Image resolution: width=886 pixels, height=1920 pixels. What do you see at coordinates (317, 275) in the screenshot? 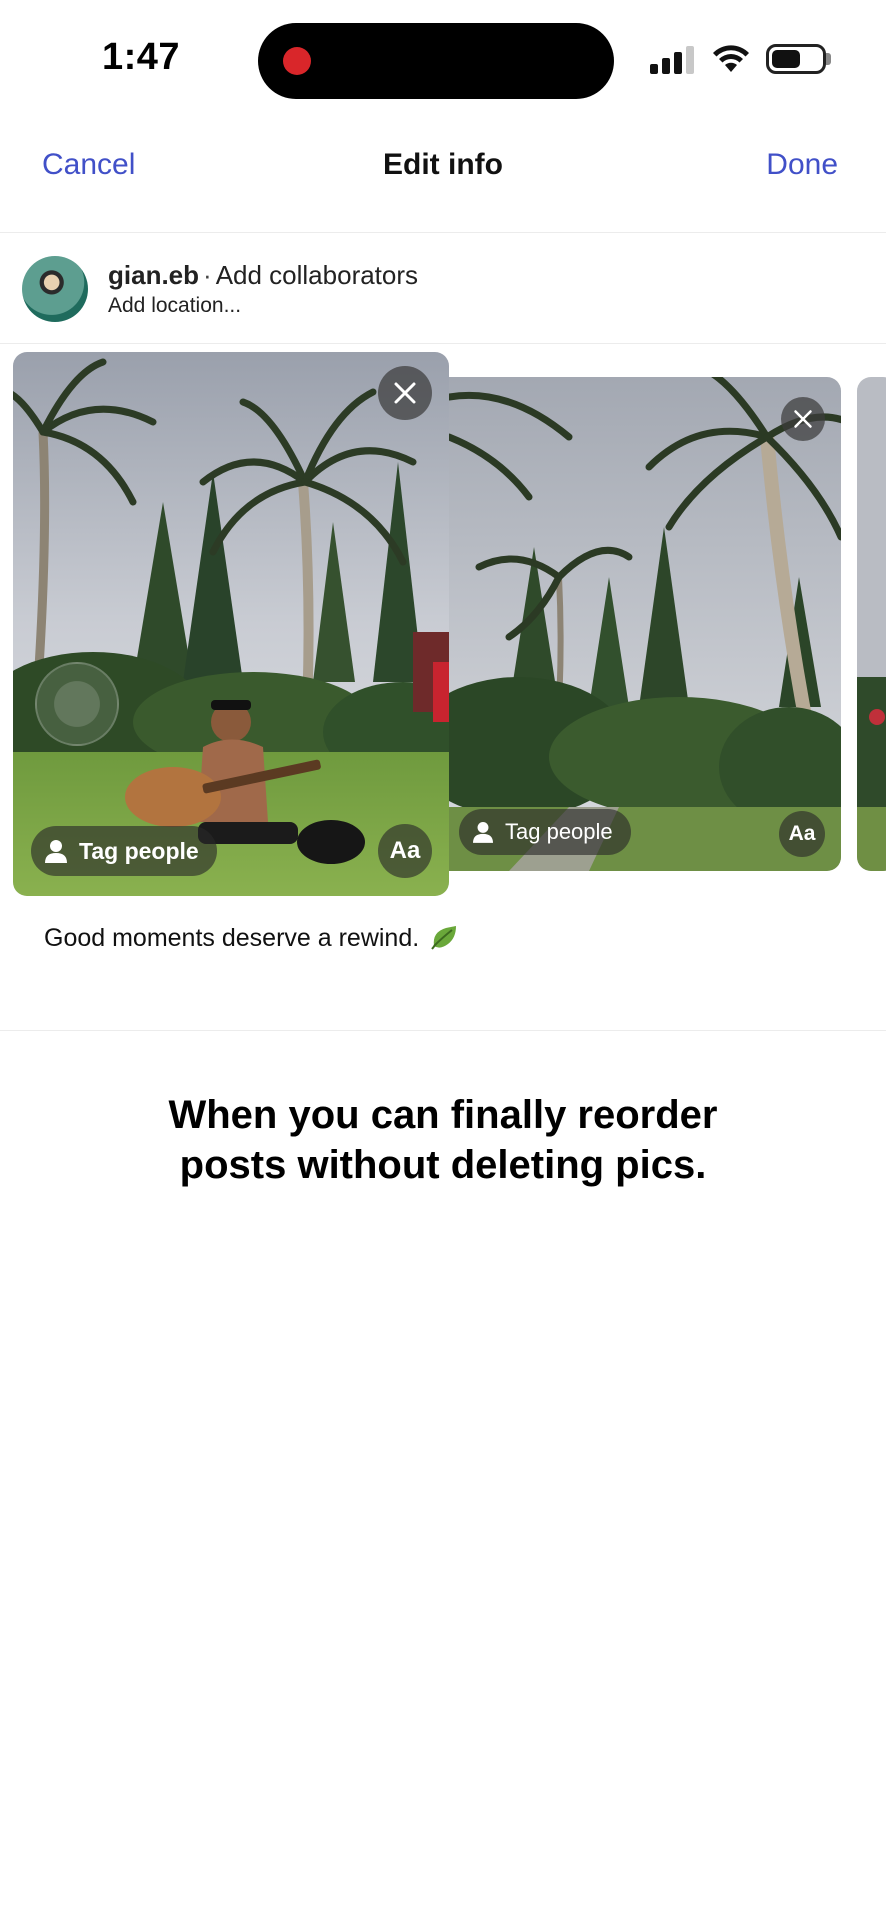
I see `add-collaborators-button: Add collaborators` at bounding box center [317, 275].